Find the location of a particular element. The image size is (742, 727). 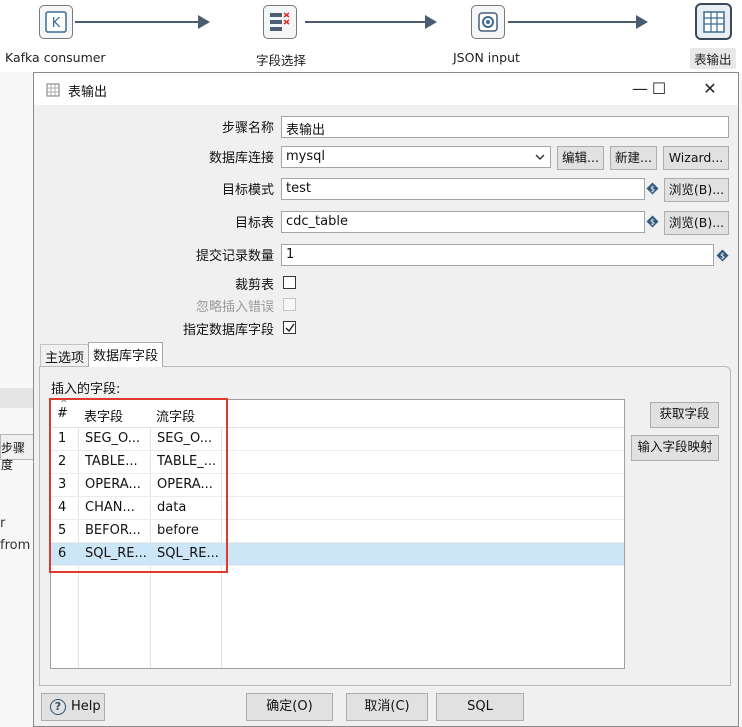

commit-size-label: 提交记录数量 is located at coordinates (234, 256).